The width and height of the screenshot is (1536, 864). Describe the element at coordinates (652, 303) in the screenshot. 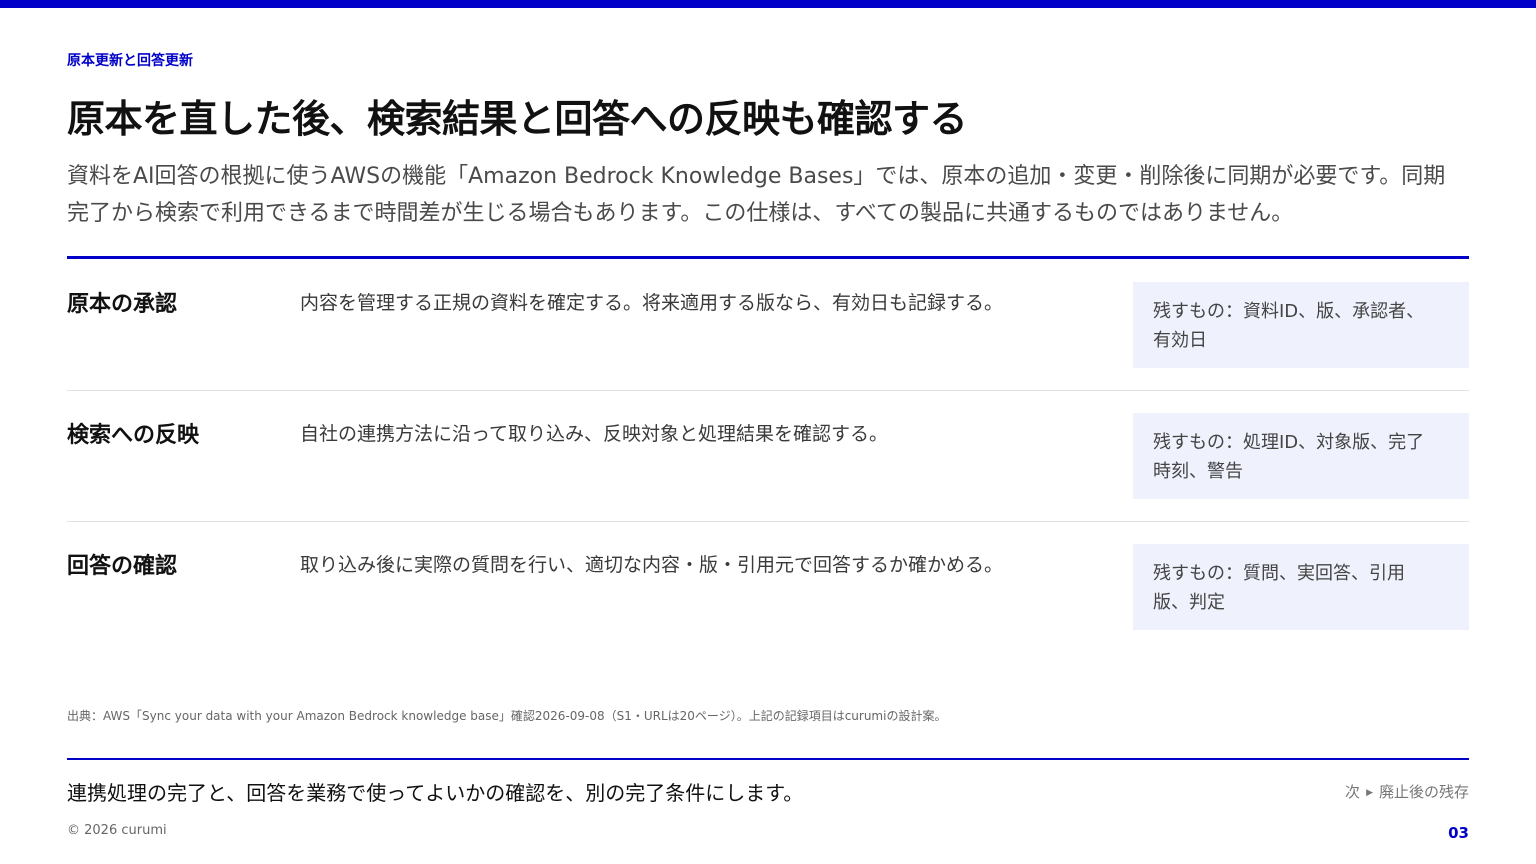

I see `step-description: 内容を管理する正規の資料を確定する。将来適用する版なら、有効日も記録する。` at that location.